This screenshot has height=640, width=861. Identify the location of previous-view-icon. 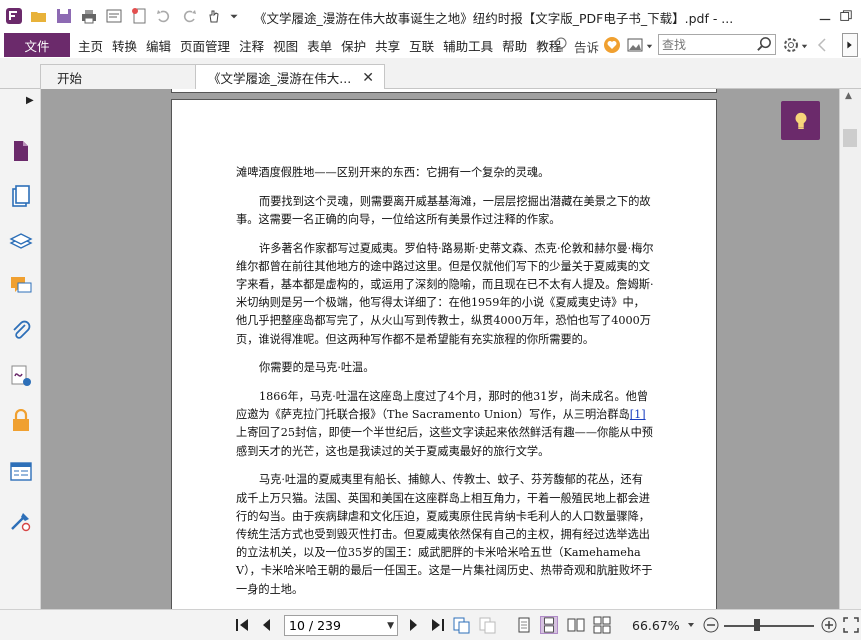
(461, 625).